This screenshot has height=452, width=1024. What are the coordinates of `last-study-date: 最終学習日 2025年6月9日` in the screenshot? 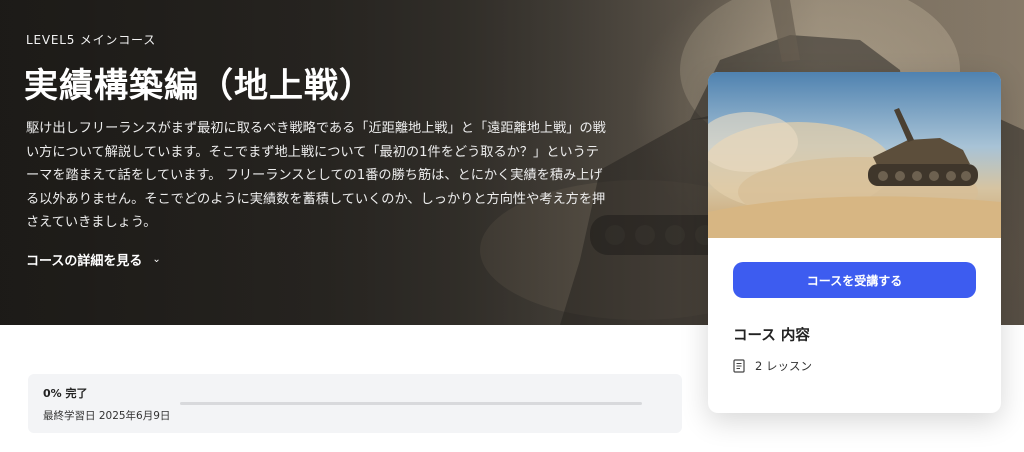 It's located at (107, 416).